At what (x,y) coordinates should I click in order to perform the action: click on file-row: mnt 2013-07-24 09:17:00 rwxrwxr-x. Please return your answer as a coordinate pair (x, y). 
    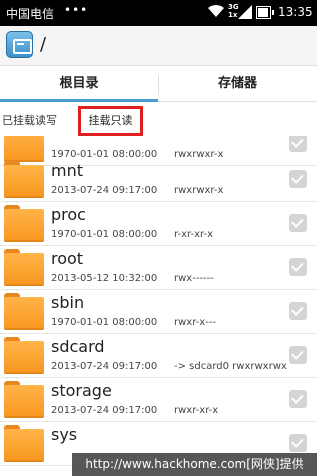
    Looking at the image, I should click on (158, 180).